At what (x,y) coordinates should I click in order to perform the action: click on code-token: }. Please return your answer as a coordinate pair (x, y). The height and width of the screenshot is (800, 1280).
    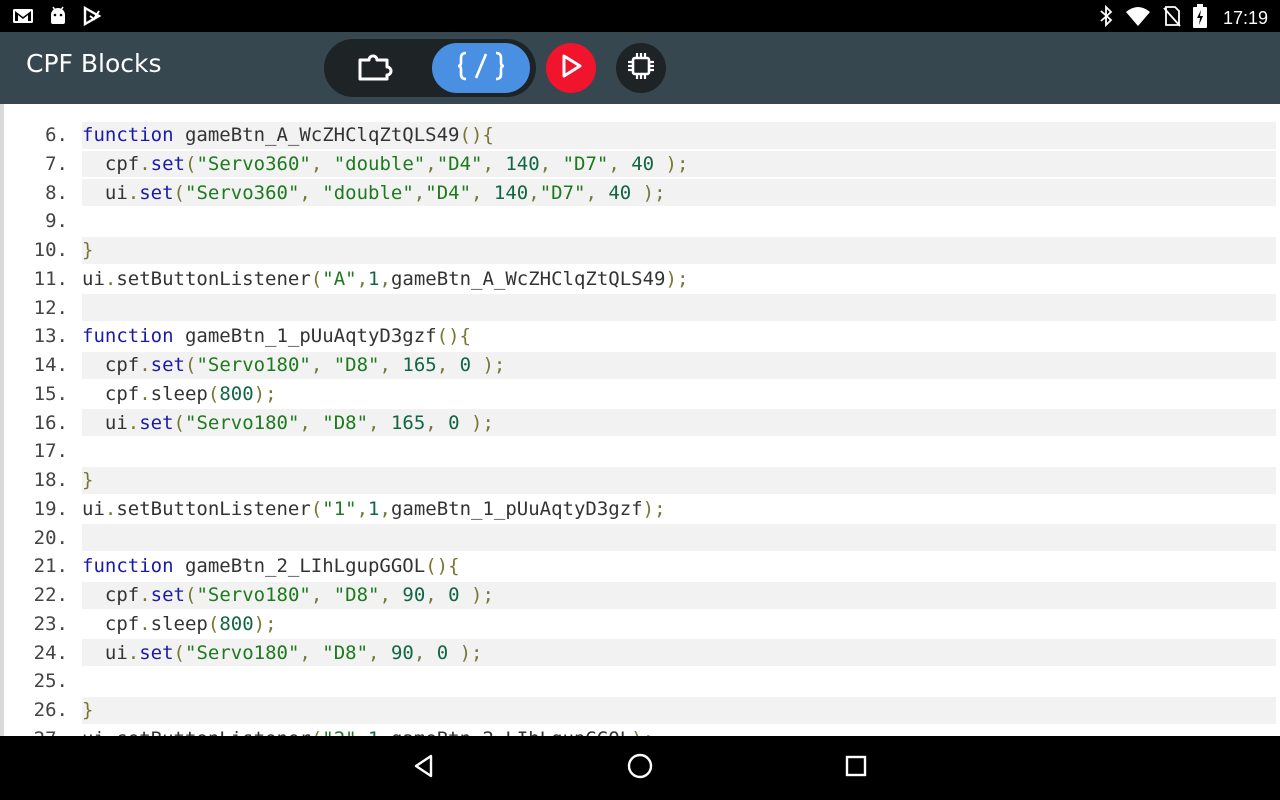
    Looking at the image, I should click on (88, 250).